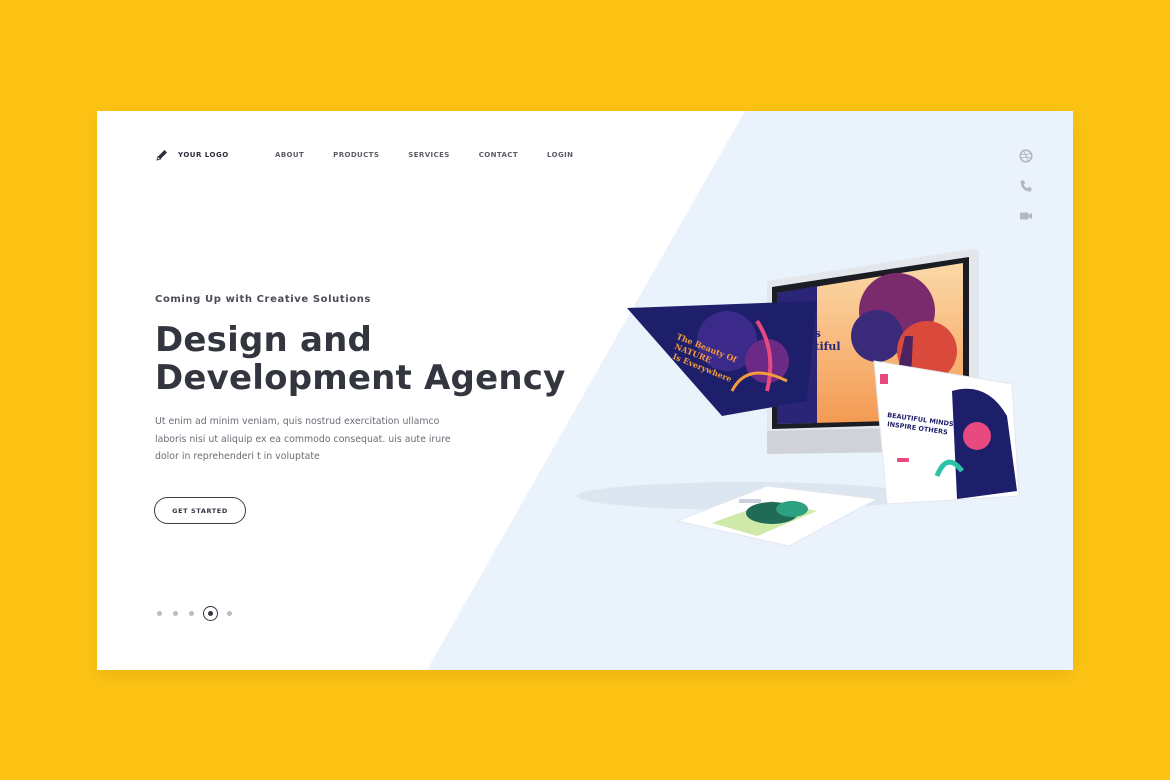 This screenshot has width=1170, height=780. I want to click on hero-headline: Design and Development Agency, so click(360, 359).